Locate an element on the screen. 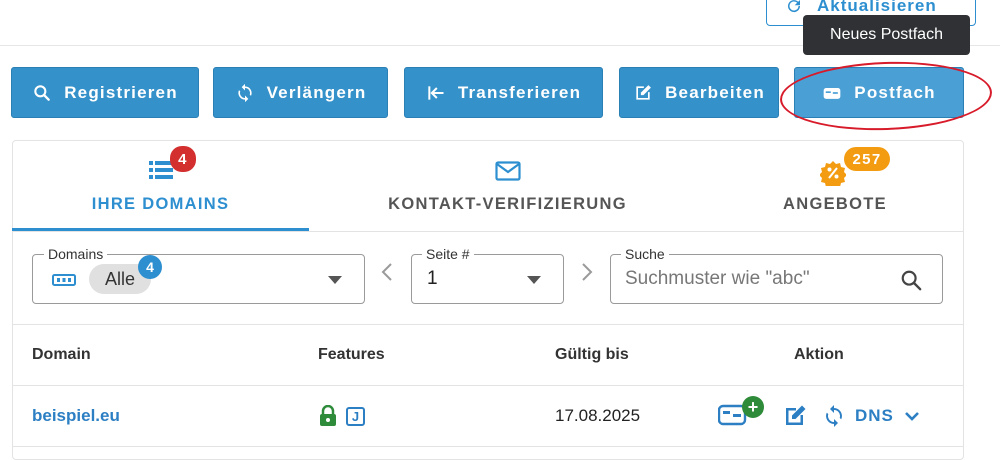  edit-button: Bearbeiten is located at coordinates (699, 92).